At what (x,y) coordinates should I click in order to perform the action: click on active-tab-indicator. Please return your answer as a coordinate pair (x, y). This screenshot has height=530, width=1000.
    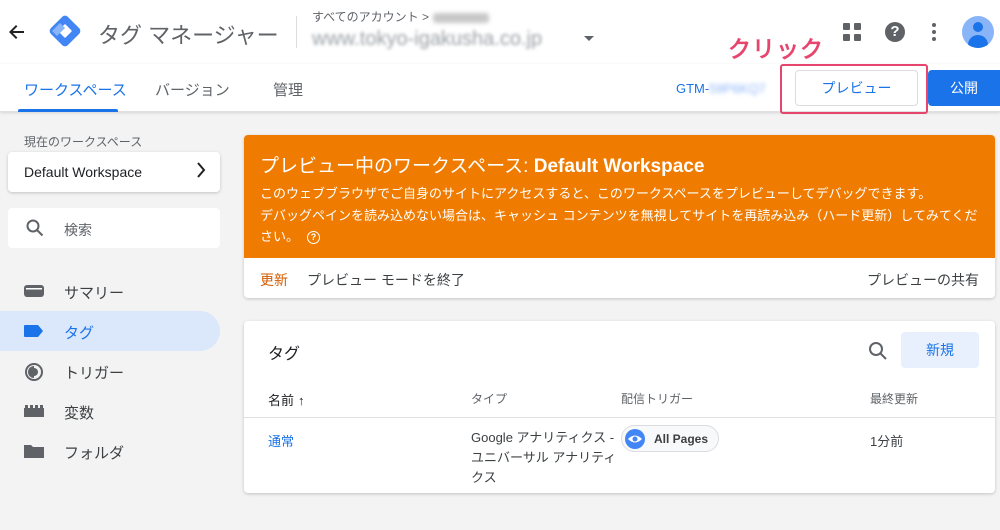
    Looking at the image, I should click on (68, 110).